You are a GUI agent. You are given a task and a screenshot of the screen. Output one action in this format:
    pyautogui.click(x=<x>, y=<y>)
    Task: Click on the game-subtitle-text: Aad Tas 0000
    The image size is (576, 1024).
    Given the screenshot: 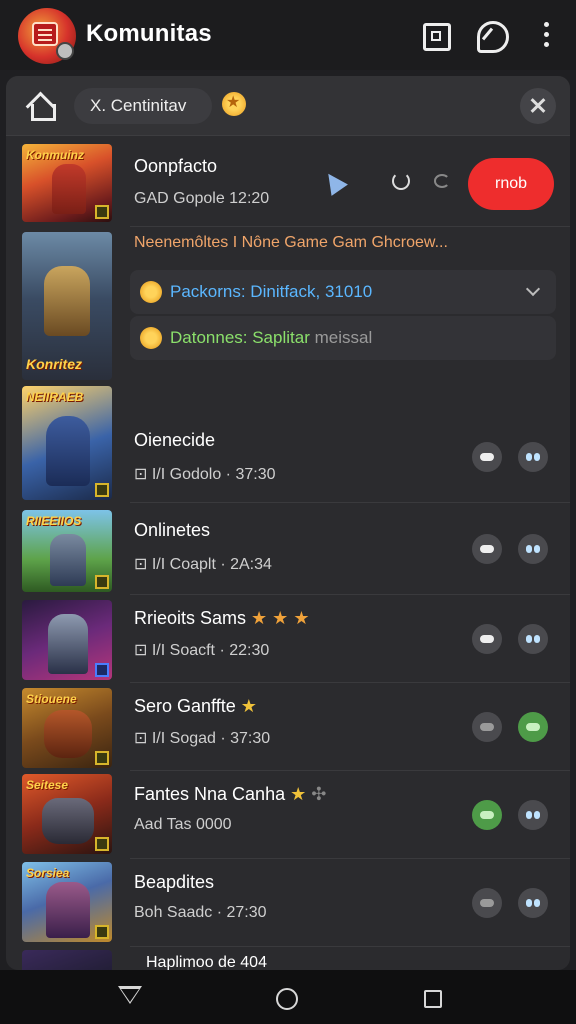 What is the action you would take?
    pyautogui.click(x=183, y=824)
    